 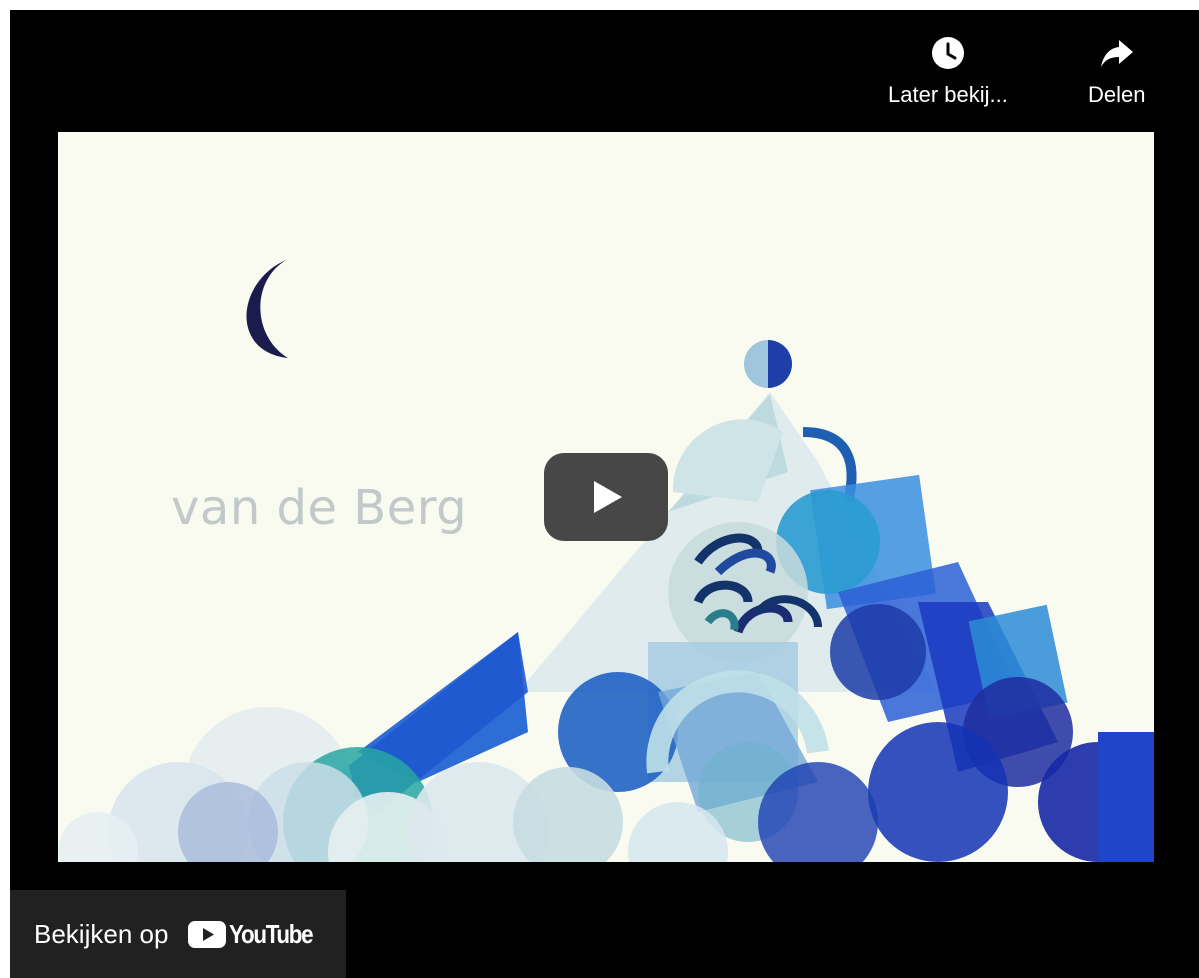 I want to click on moon-shape, so click(x=267, y=309).